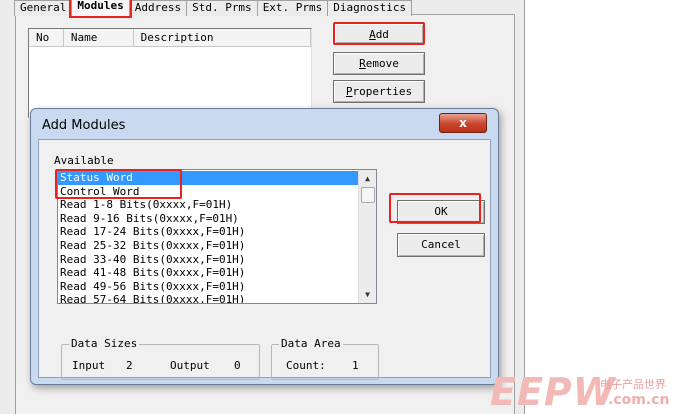 This screenshot has width=692, height=414. I want to click on configured-modules-list: No Name Description, so click(170, 73).